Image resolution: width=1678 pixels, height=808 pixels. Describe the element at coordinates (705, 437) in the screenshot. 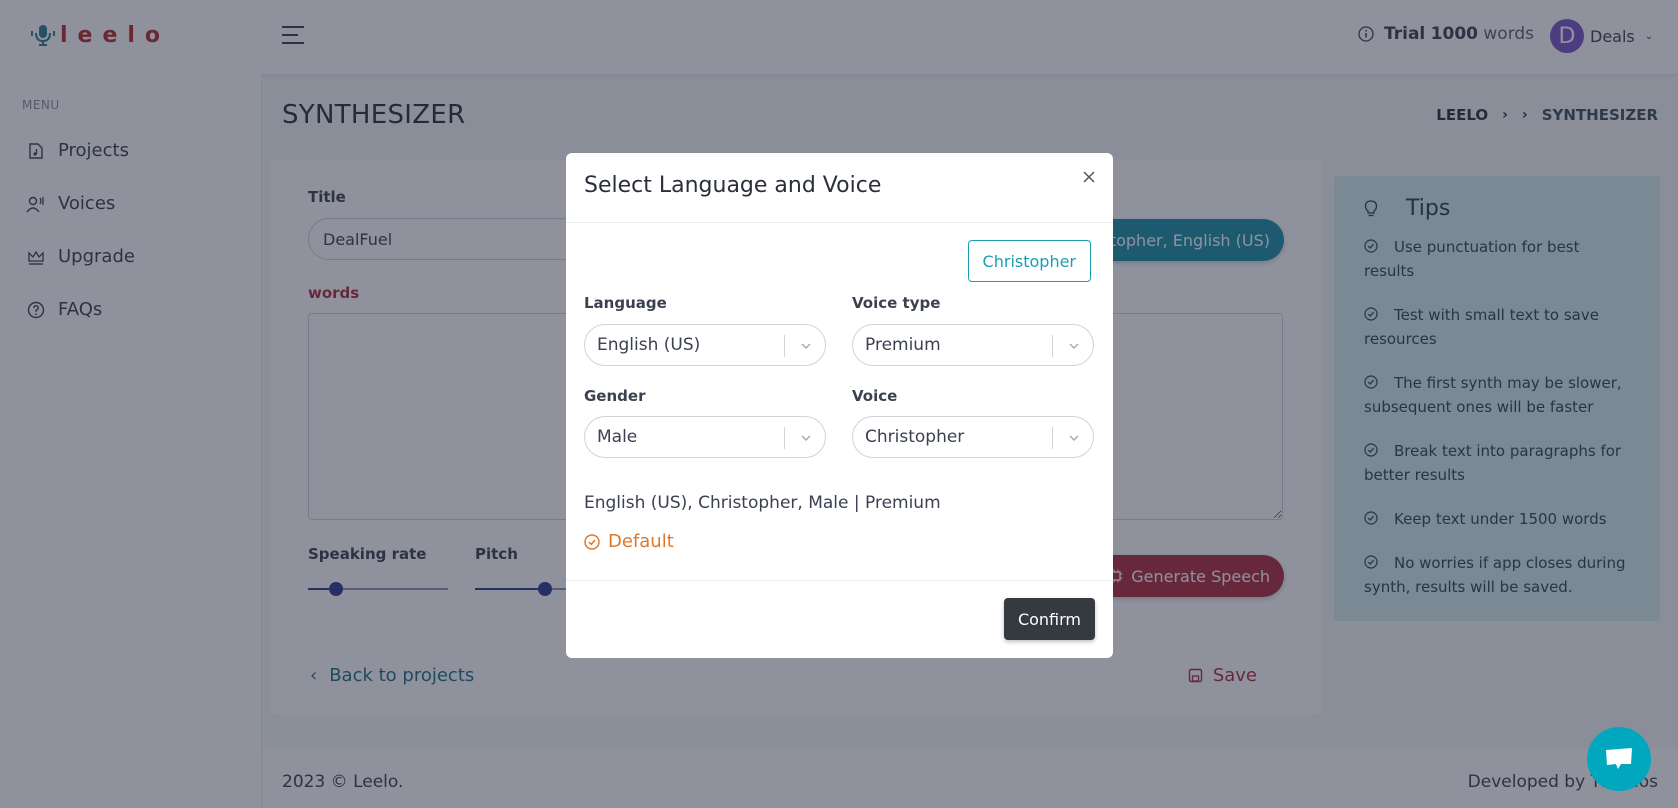

I see `gender-select: Male` at that location.